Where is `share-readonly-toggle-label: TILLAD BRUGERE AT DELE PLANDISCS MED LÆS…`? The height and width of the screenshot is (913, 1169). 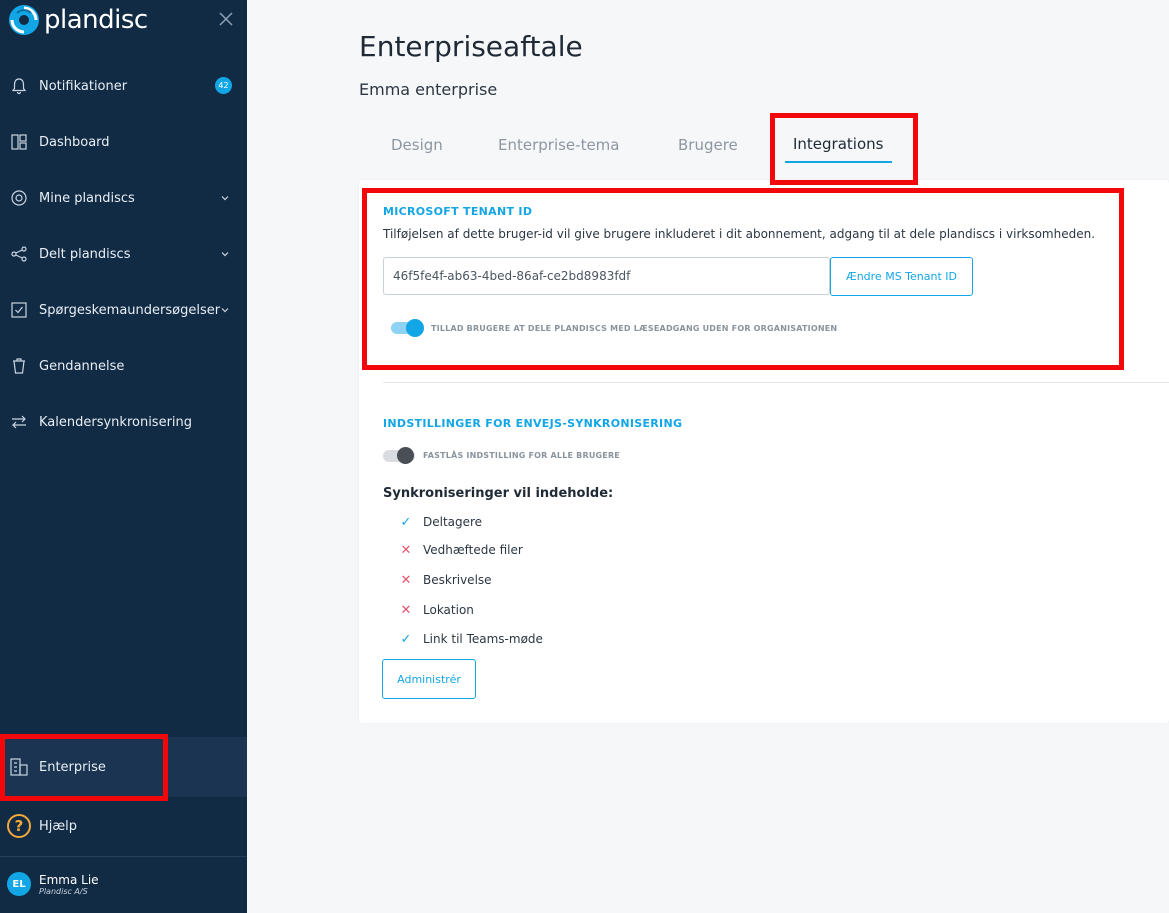
share-readonly-toggle-label: TILLAD BRUGERE AT DELE PLANDISCS MED LÆS… is located at coordinates (634, 328).